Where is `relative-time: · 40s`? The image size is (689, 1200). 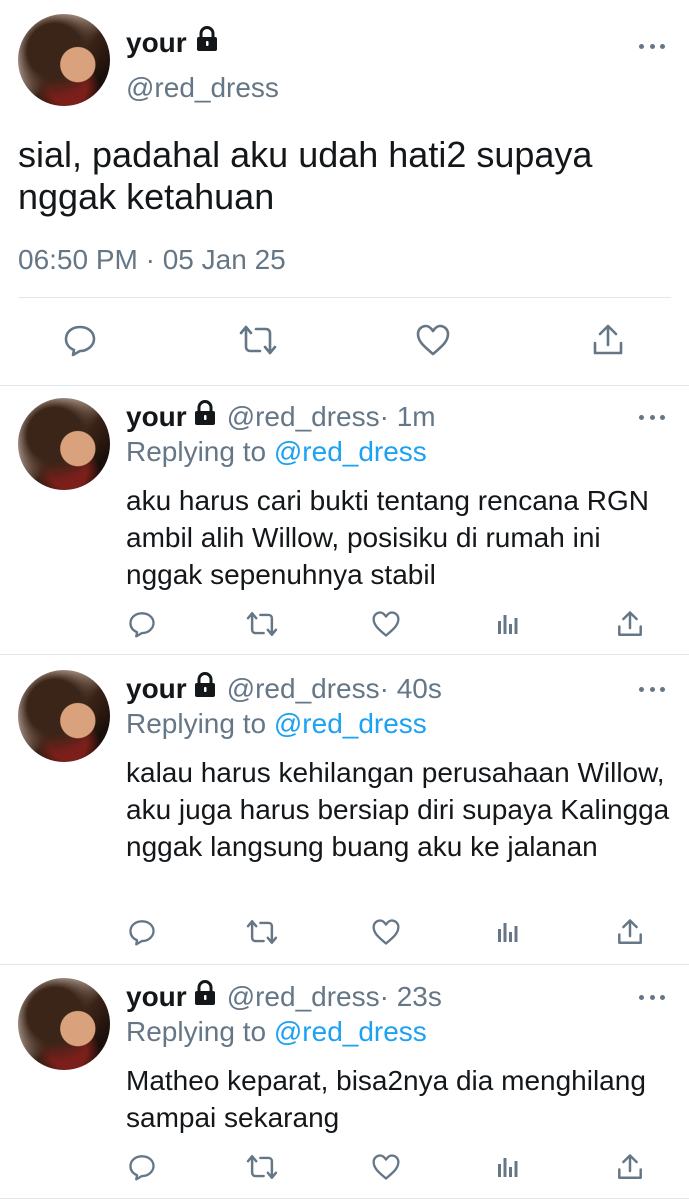
relative-time: · 40s is located at coordinates (410, 688).